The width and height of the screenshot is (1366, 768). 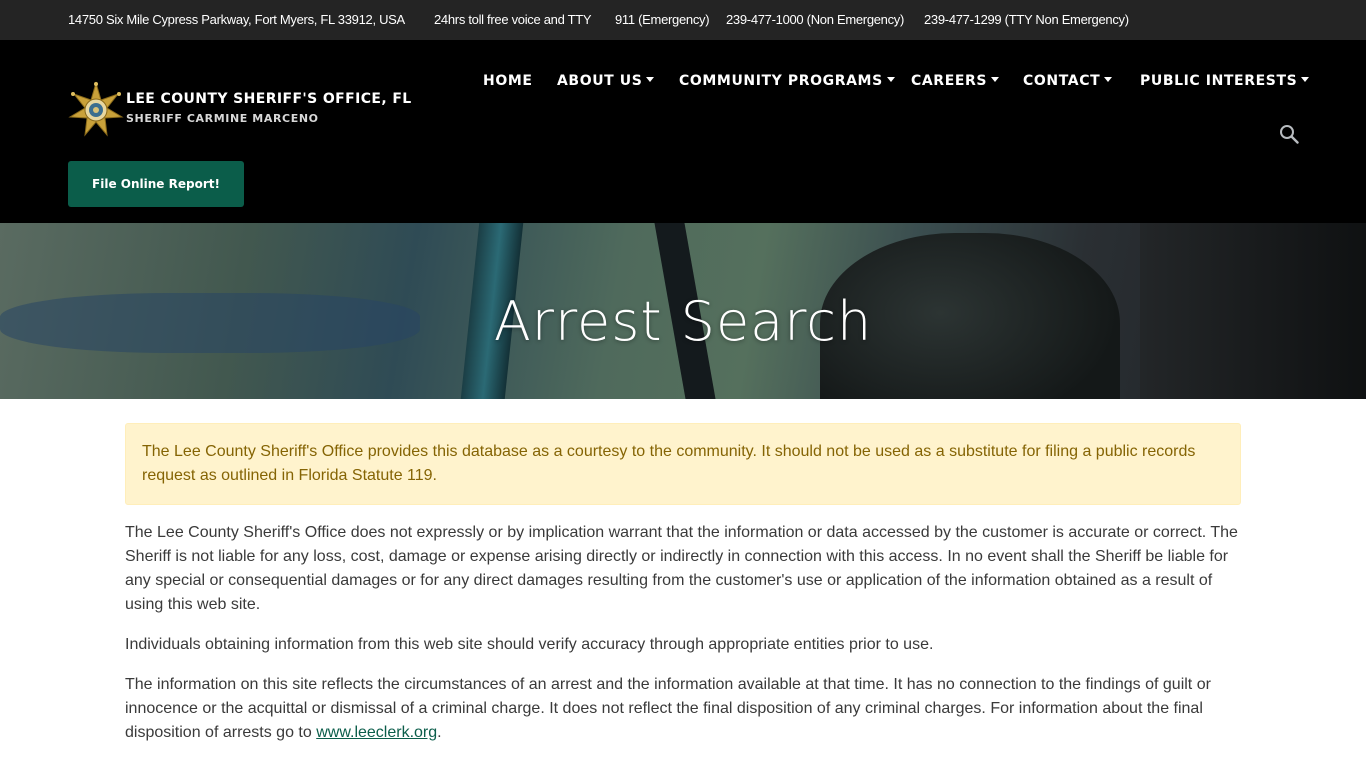 I want to click on nav-contact-label: CONTACT, so click(x=1062, y=81).